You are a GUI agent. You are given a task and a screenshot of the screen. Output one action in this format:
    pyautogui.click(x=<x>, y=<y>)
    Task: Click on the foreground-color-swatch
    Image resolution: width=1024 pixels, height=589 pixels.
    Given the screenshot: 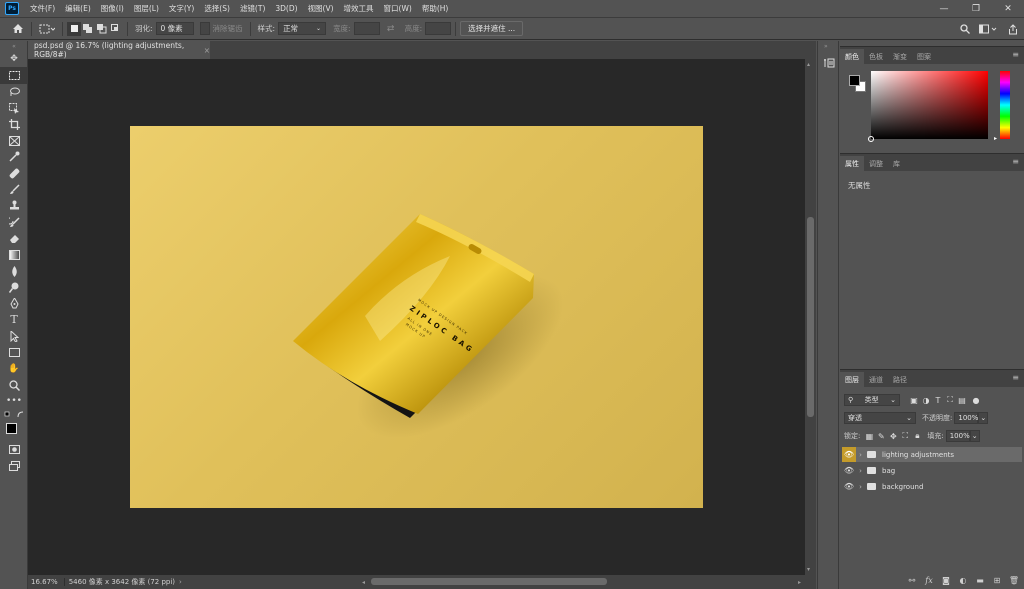 What is the action you would take?
    pyautogui.click(x=11, y=428)
    